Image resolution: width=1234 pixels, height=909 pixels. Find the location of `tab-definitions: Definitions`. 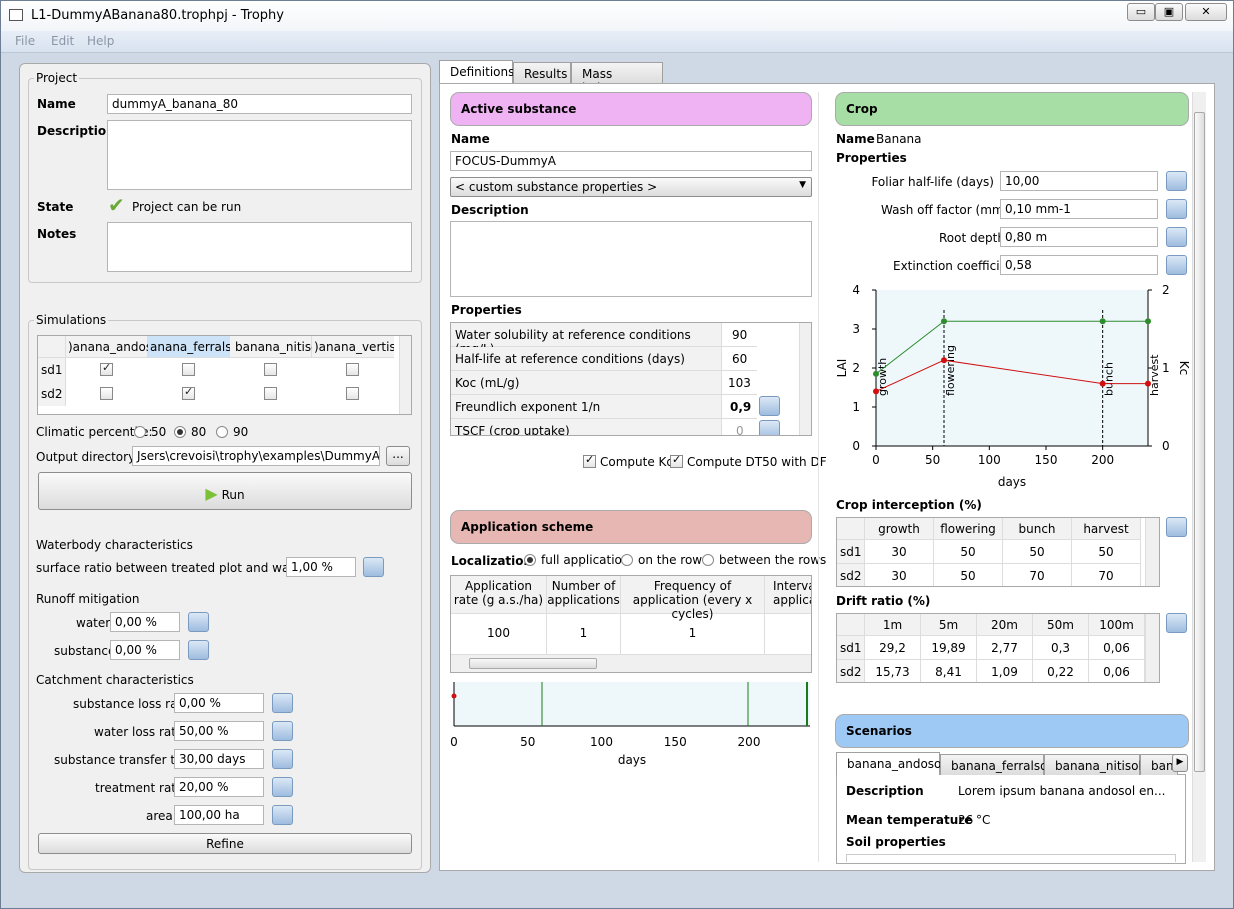

tab-definitions: Definitions is located at coordinates (476, 72).